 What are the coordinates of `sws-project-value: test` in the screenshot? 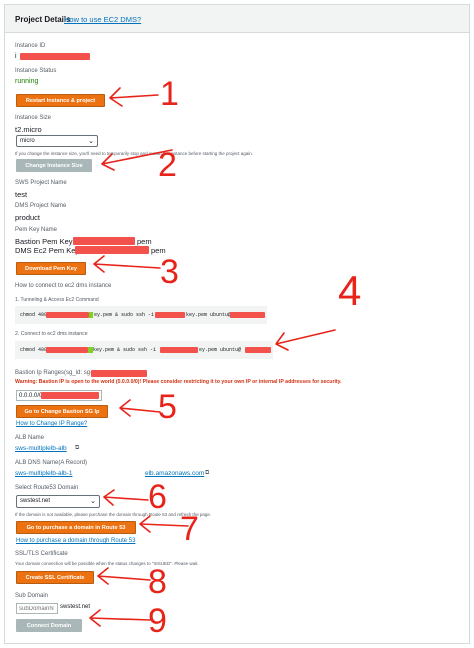 It's located at (21, 194).